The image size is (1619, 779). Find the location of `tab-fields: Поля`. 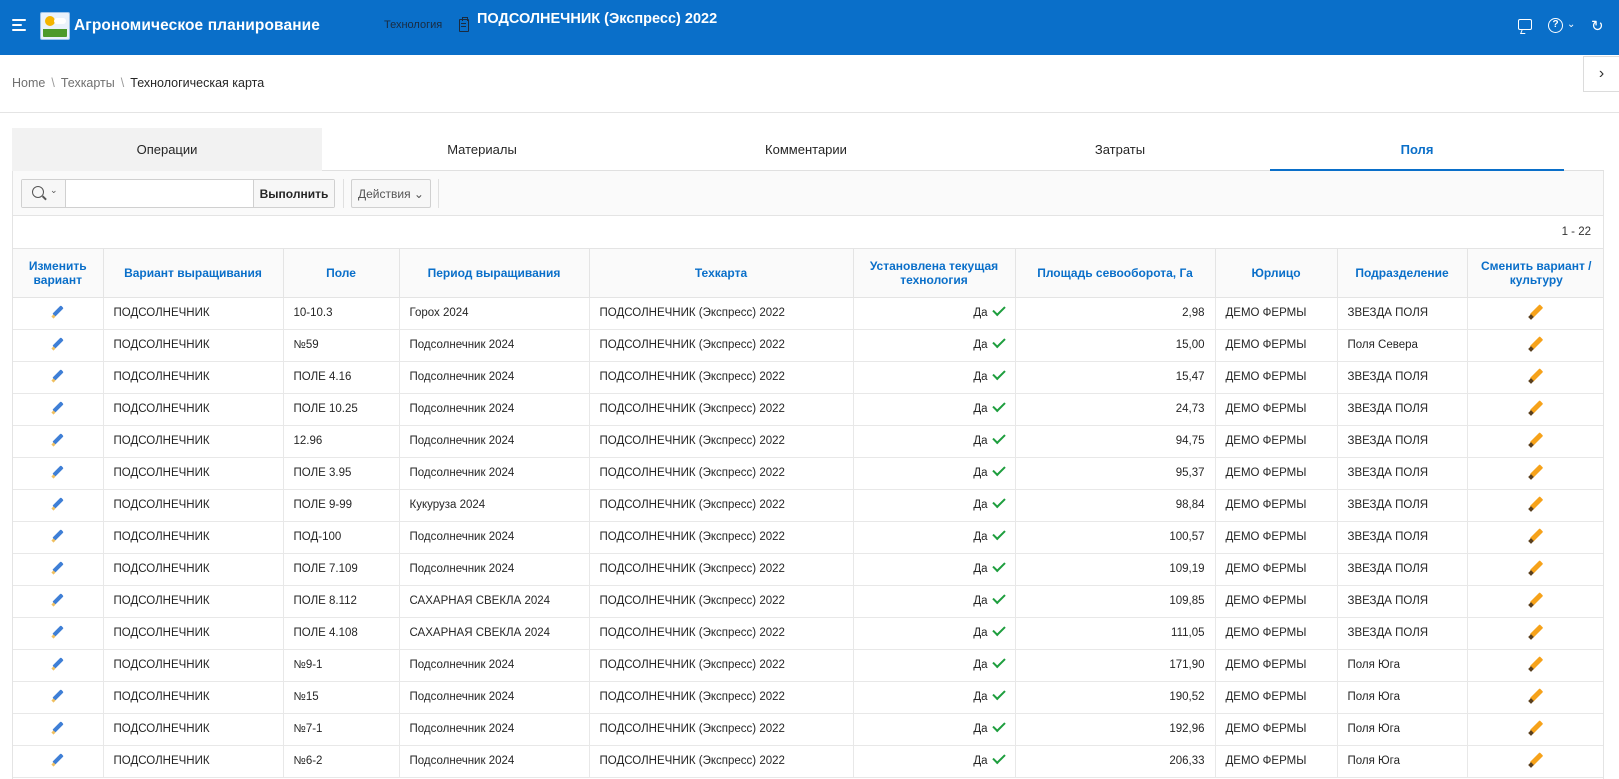

tab-fields: Поля is located at coordinates (1417, 149).